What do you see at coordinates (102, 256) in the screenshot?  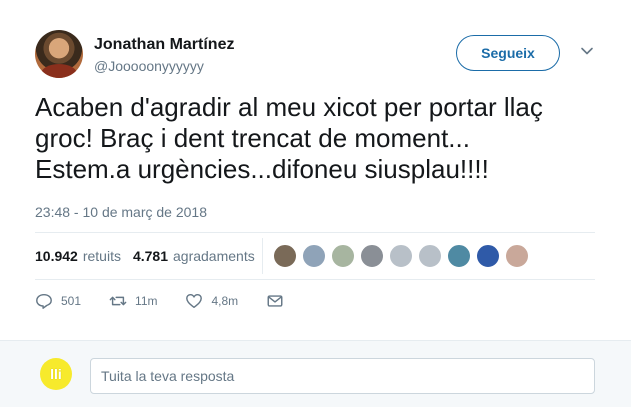 I see `retweets-label: retuits` at bounding box center [102, 256].